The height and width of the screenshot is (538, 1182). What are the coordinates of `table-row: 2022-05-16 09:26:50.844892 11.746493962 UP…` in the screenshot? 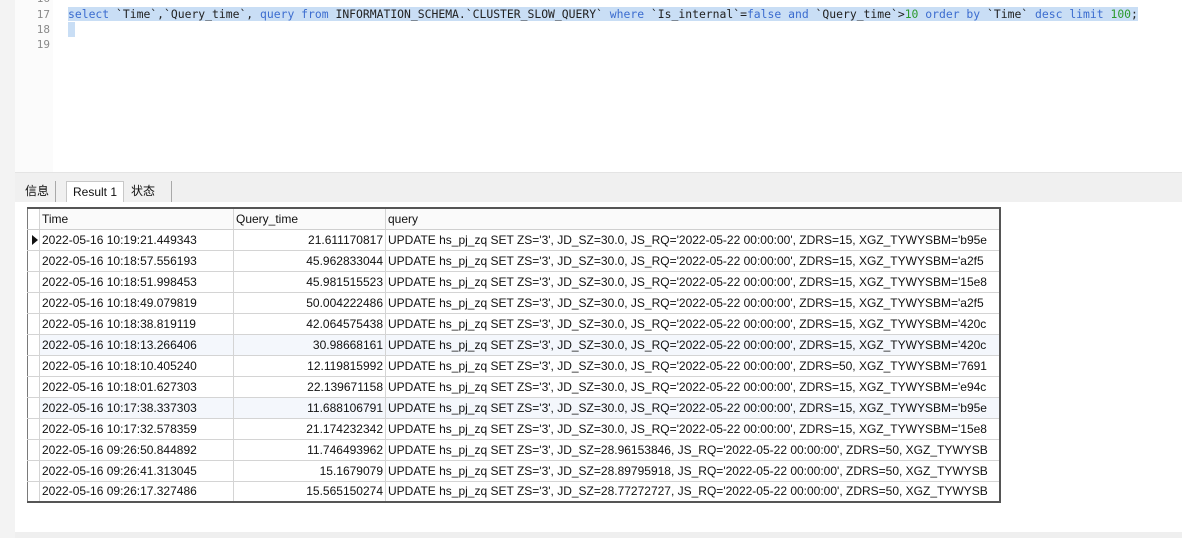 It's located at (514, 449).